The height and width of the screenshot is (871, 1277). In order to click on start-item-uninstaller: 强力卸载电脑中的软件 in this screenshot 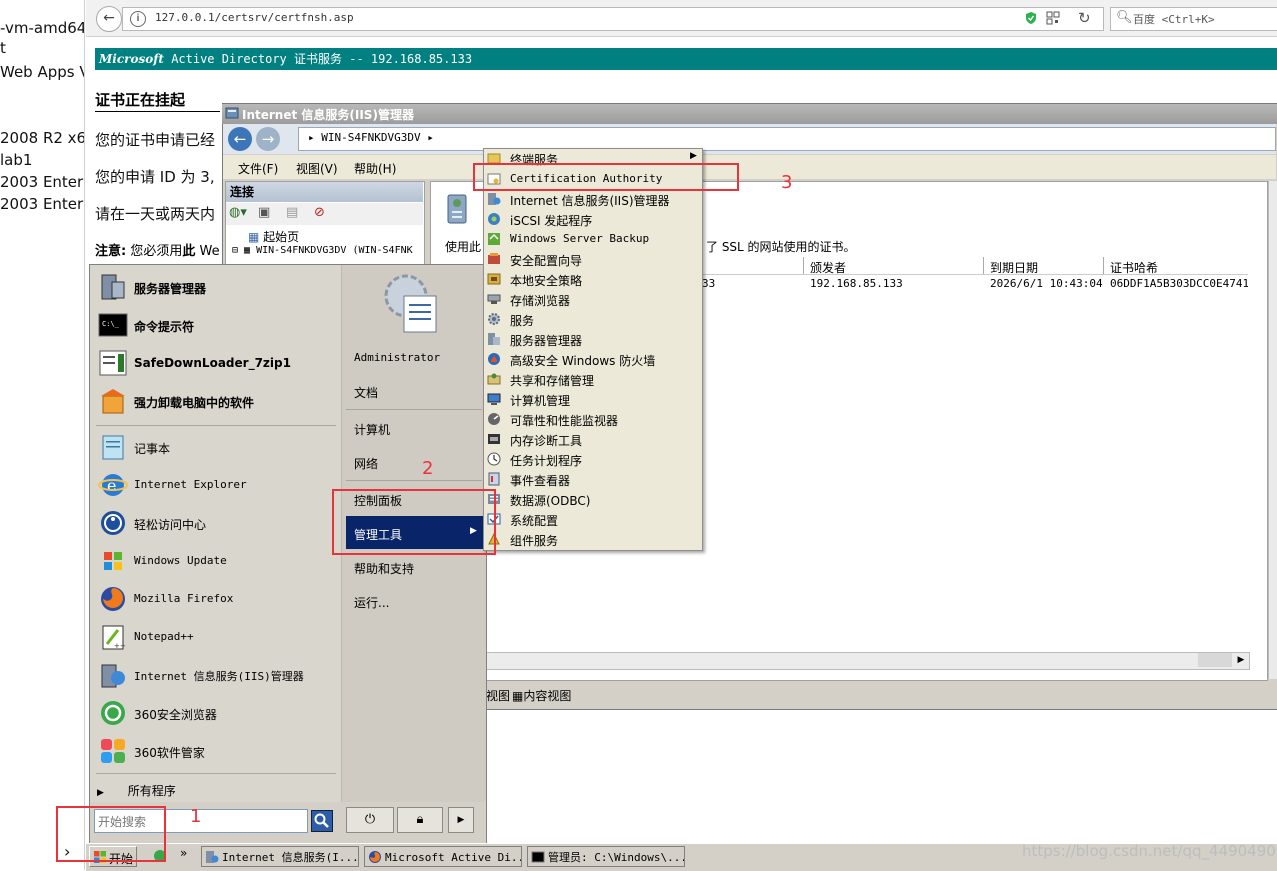, I will do `click(216, 402)`.